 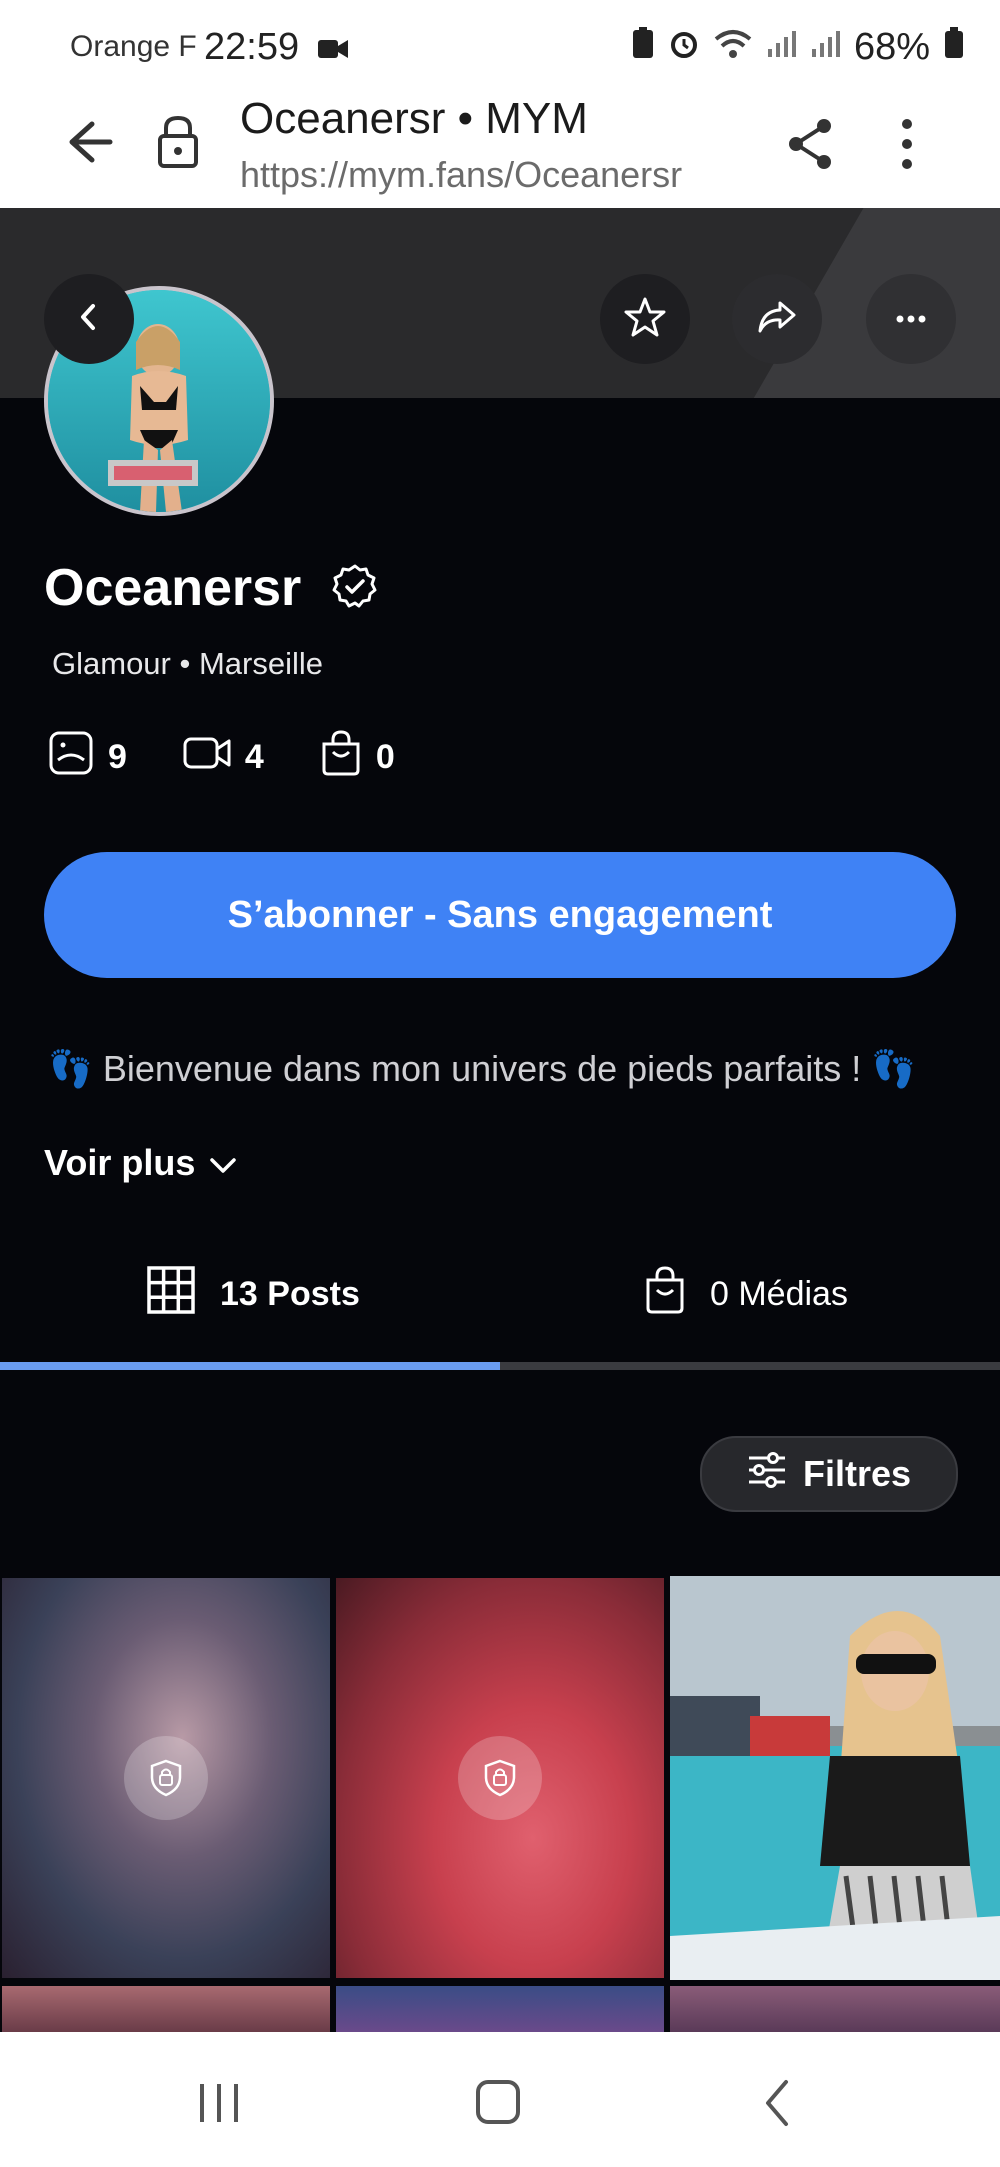 I want to click on chevron-down-icon, so click(x=223, y=1163).